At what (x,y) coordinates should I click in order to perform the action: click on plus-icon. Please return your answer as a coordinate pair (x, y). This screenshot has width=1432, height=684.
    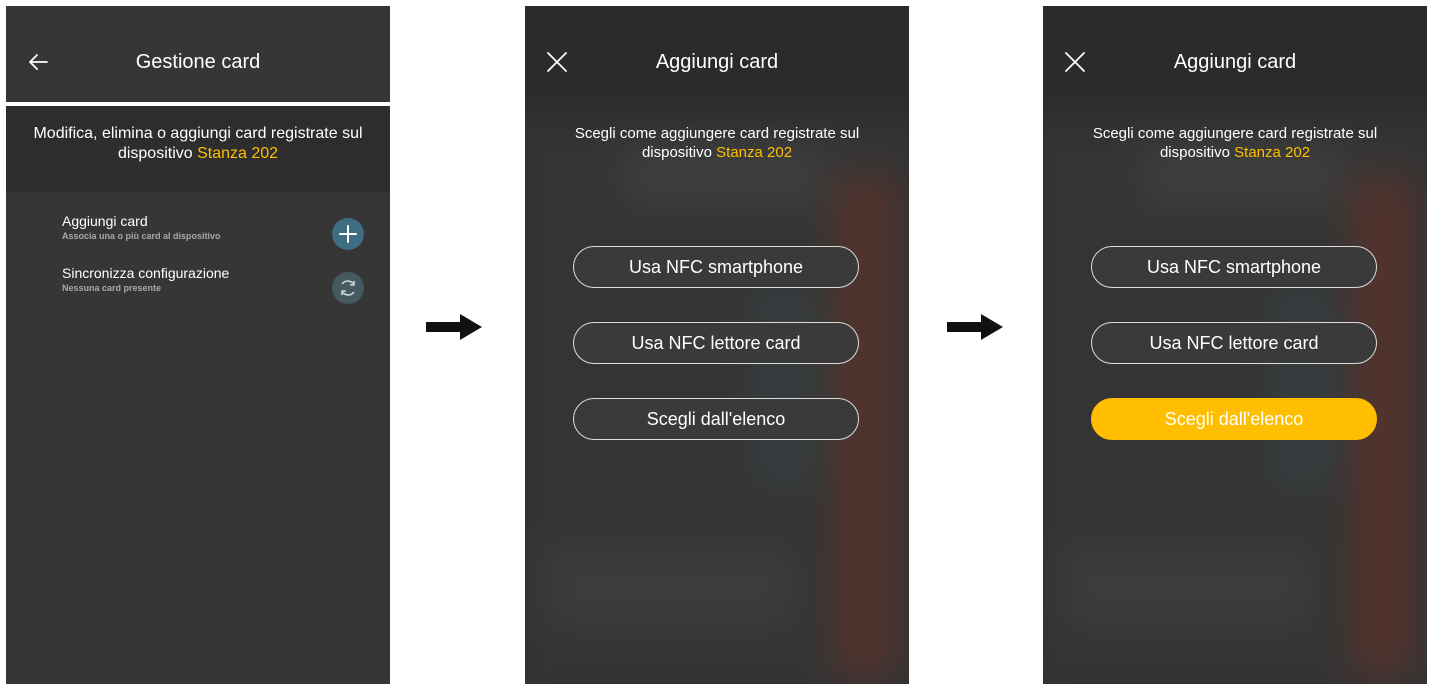
    Looking at the image, I should click on (348, 234).